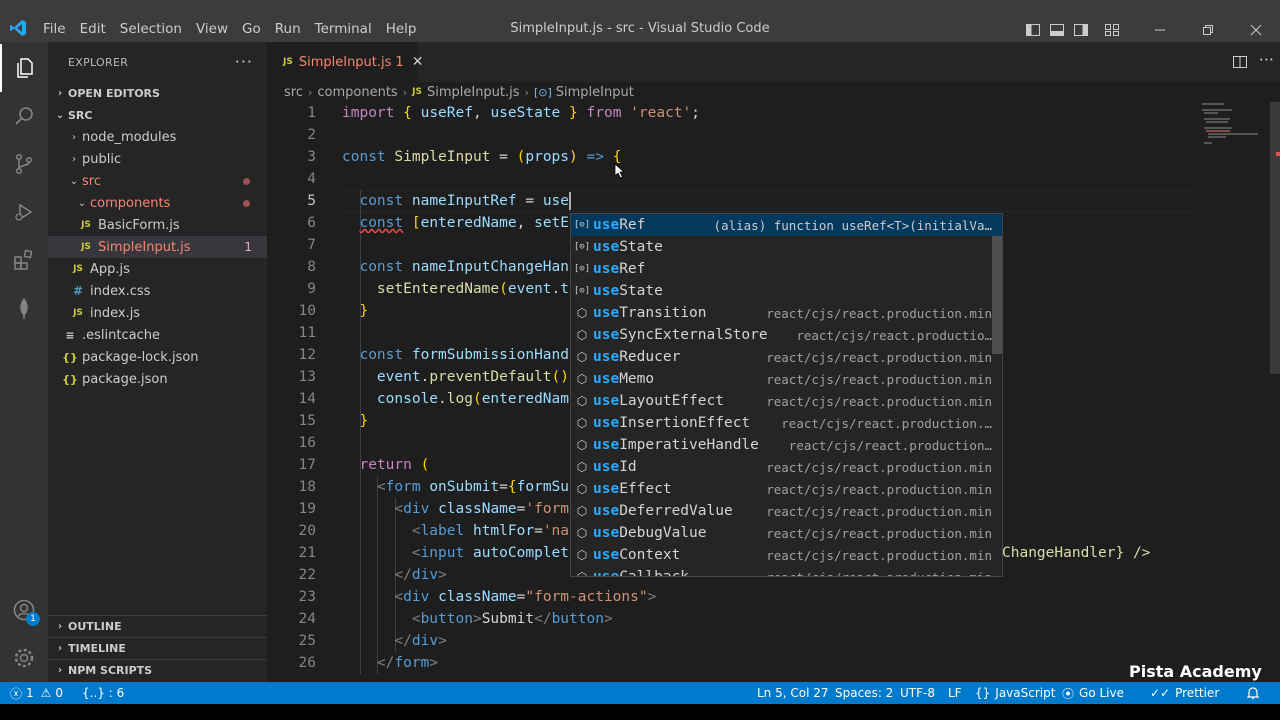 This screenshot has height=720, width=1280. I want to click on encoding-status: UTF-8, so click(917, 693).